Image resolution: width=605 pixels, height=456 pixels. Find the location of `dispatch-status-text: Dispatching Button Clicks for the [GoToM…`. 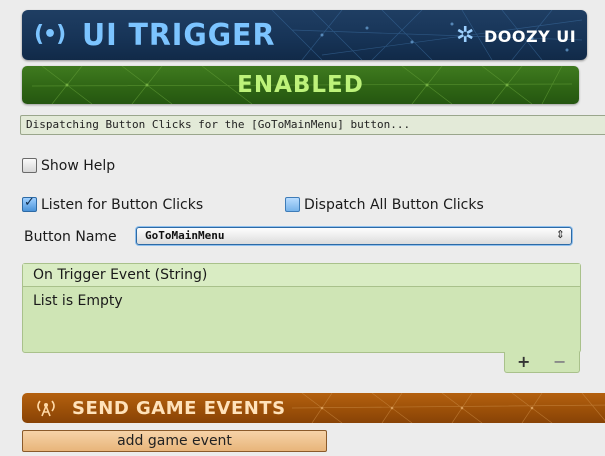

dispatch-status-text: Dispatching Button Clicks for the [GoToM… is located at coordinates (218, 124).